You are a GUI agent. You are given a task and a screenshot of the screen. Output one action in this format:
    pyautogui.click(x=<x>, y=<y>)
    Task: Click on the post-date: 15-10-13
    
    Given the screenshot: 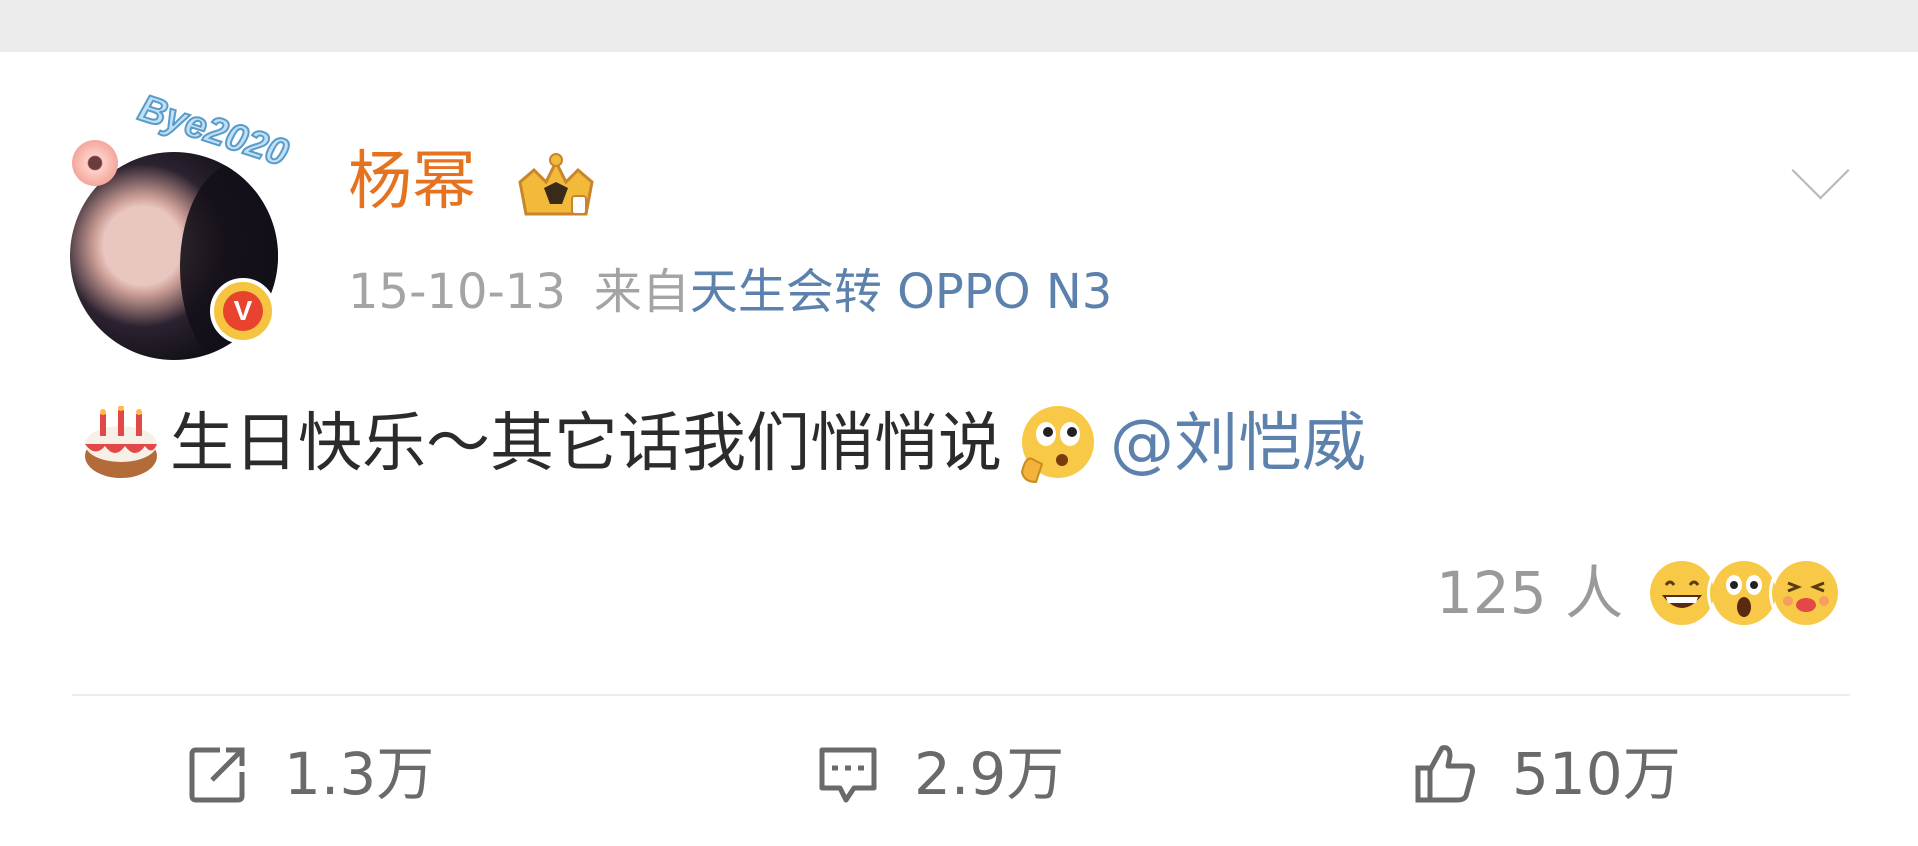 What is the action you would take?
    pyautogui.click(x=457, y=292)
    